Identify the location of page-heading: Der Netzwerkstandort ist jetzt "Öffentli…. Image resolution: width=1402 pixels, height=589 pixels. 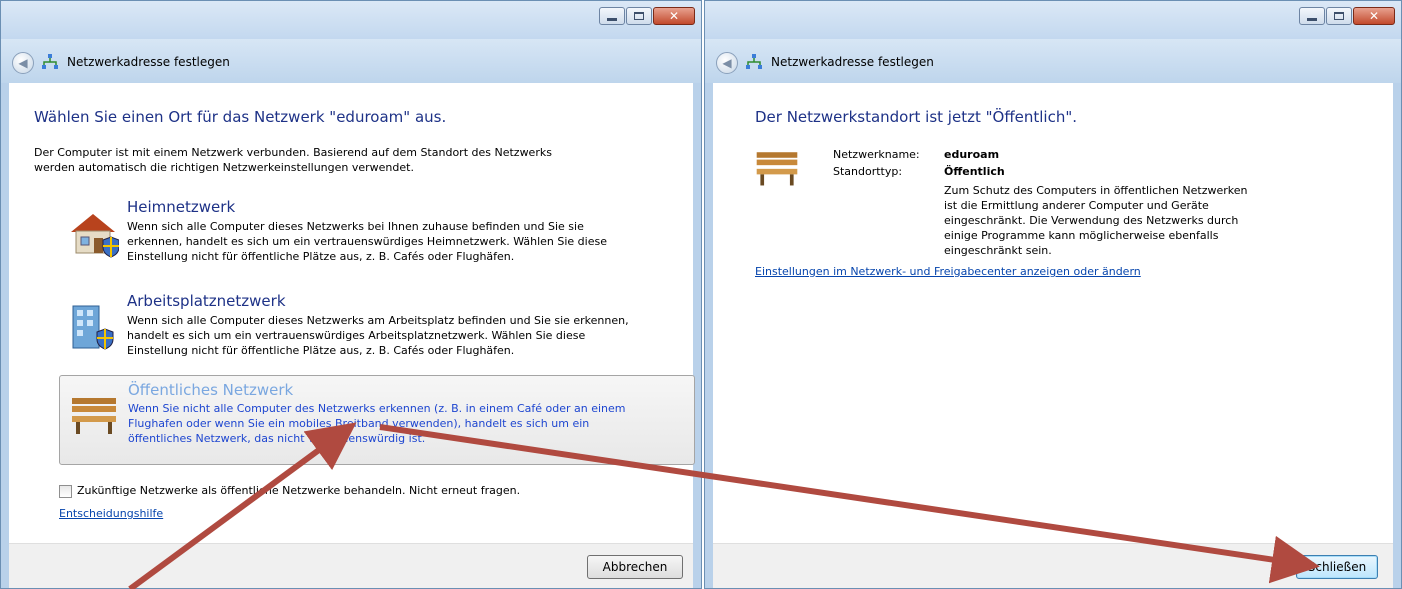
(916, 117).